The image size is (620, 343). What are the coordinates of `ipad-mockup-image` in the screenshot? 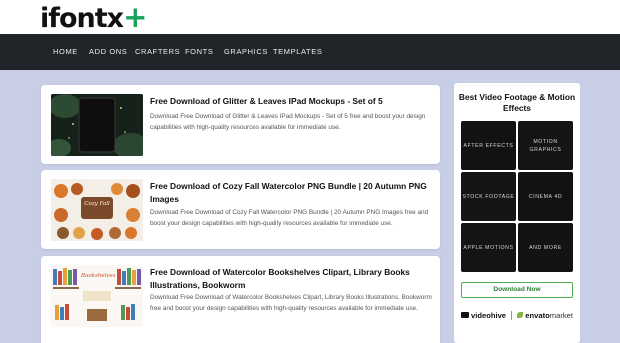 It's located at (97, 125).